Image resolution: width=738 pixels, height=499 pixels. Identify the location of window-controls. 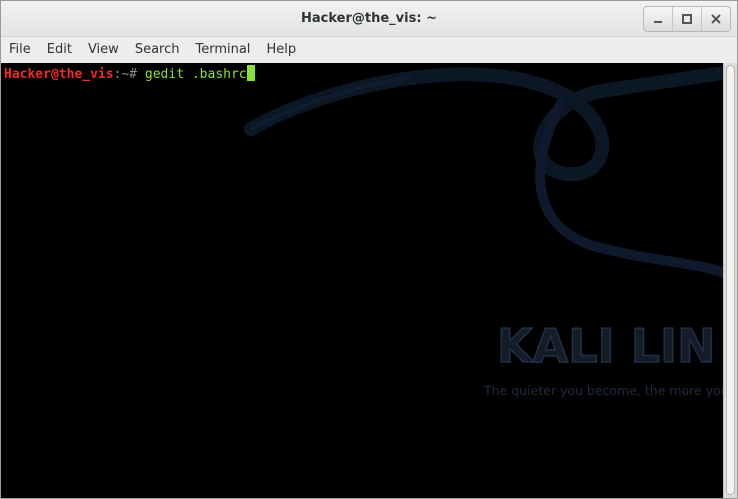
(687, 19).